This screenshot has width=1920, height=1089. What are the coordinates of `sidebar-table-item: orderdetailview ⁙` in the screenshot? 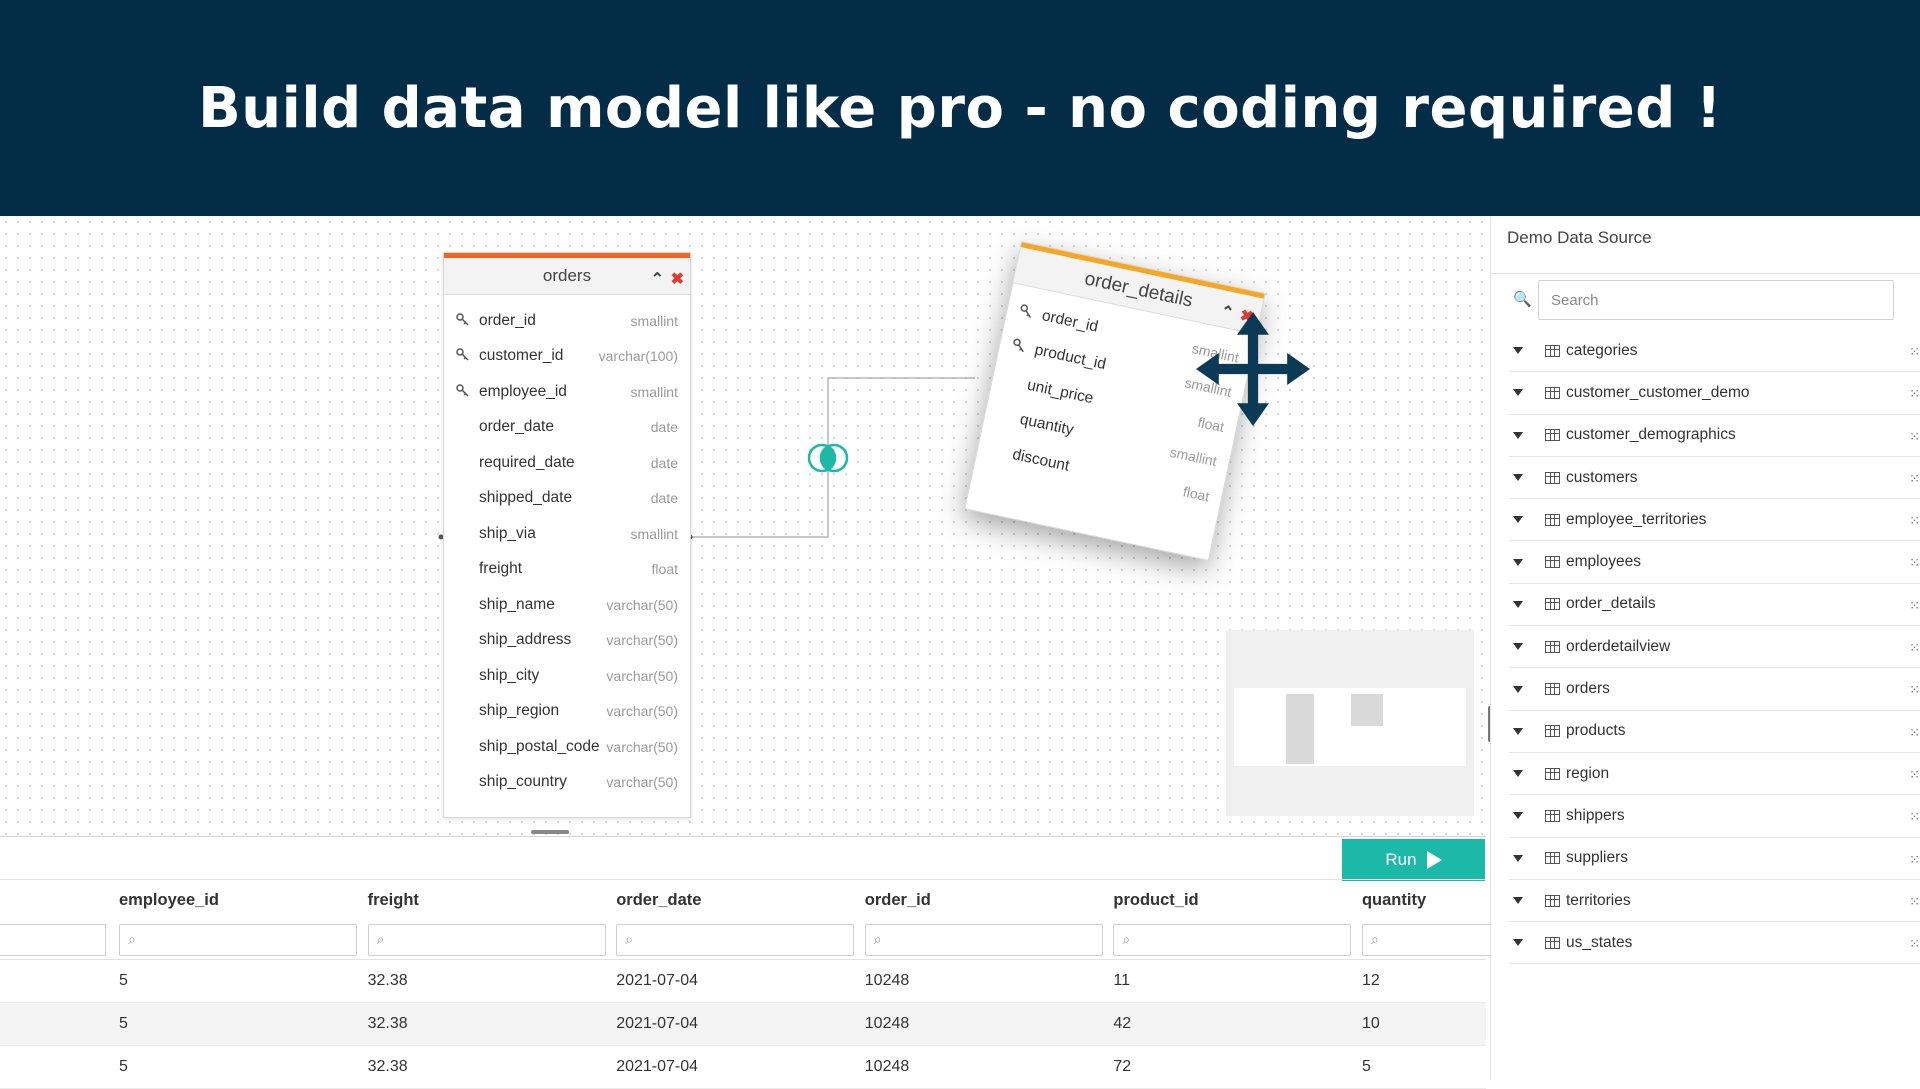 It's located at (1714, 647).